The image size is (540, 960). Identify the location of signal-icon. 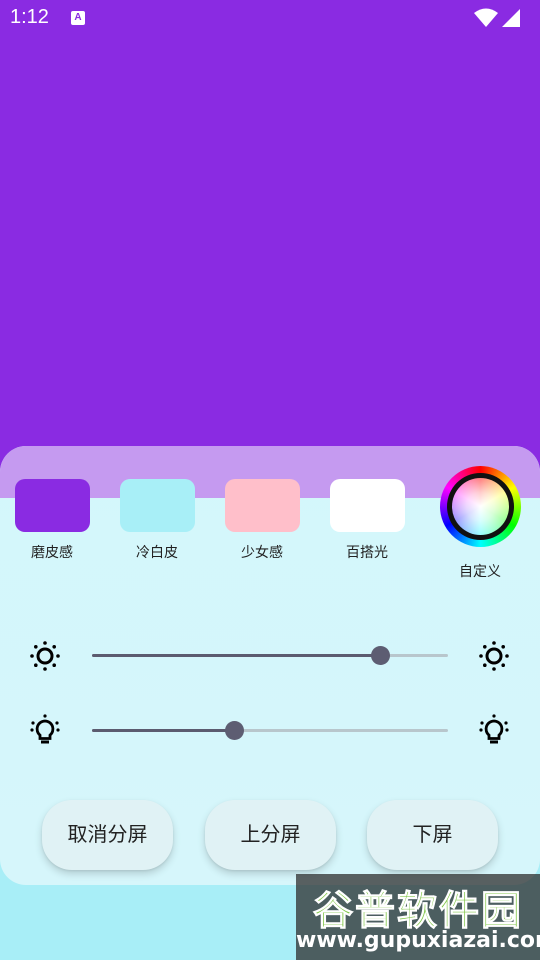
(511, 18).